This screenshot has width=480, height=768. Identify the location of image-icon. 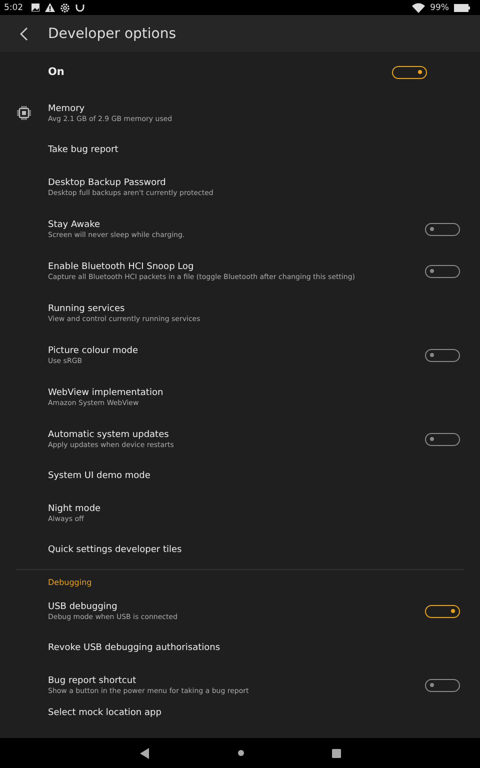
(35, 7).